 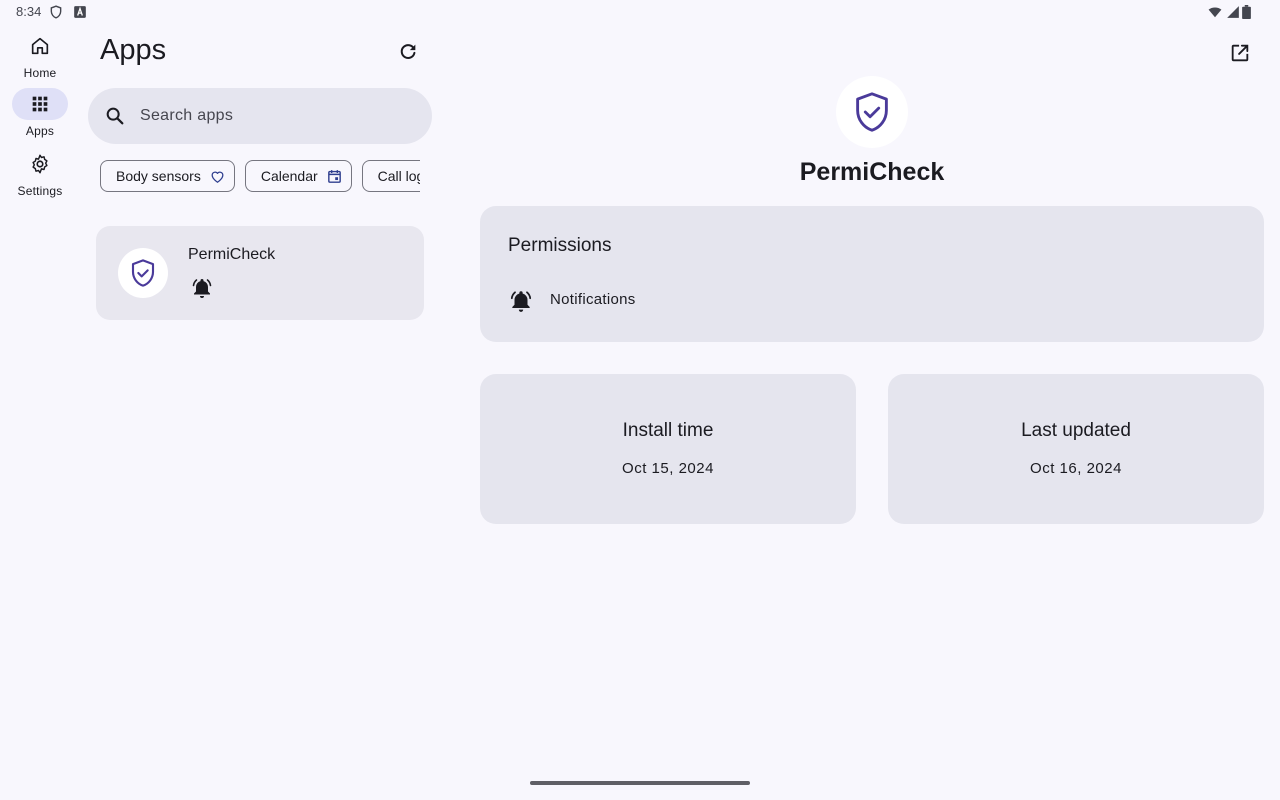 I want to click on detail-app-name: PermiCheck, so click(x=872, y=172).